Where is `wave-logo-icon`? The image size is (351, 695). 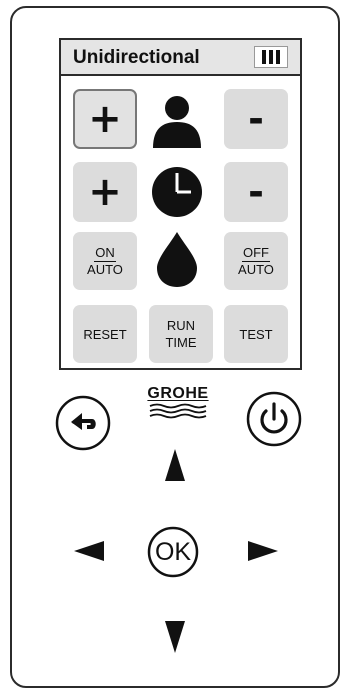
wave-logo-icon is located at coordinates (178, 411).